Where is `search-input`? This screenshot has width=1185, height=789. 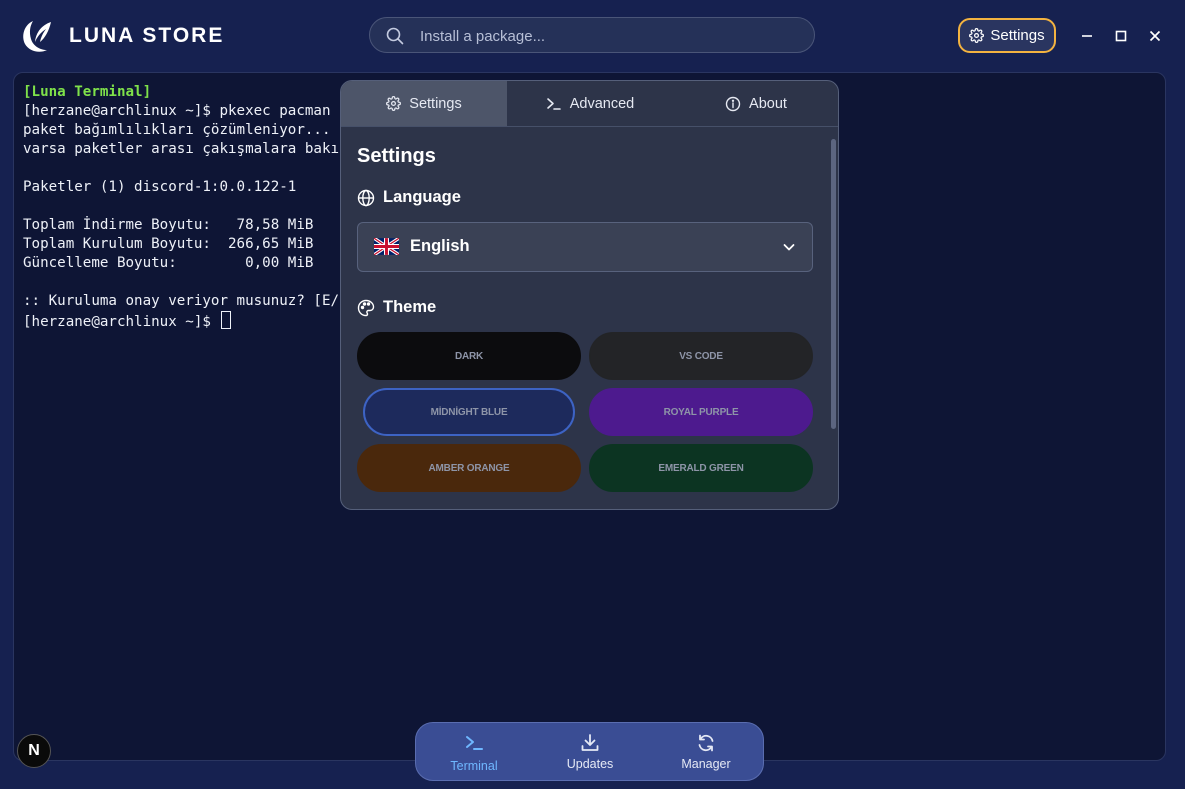
search-input is located at coordinates (610, 36).